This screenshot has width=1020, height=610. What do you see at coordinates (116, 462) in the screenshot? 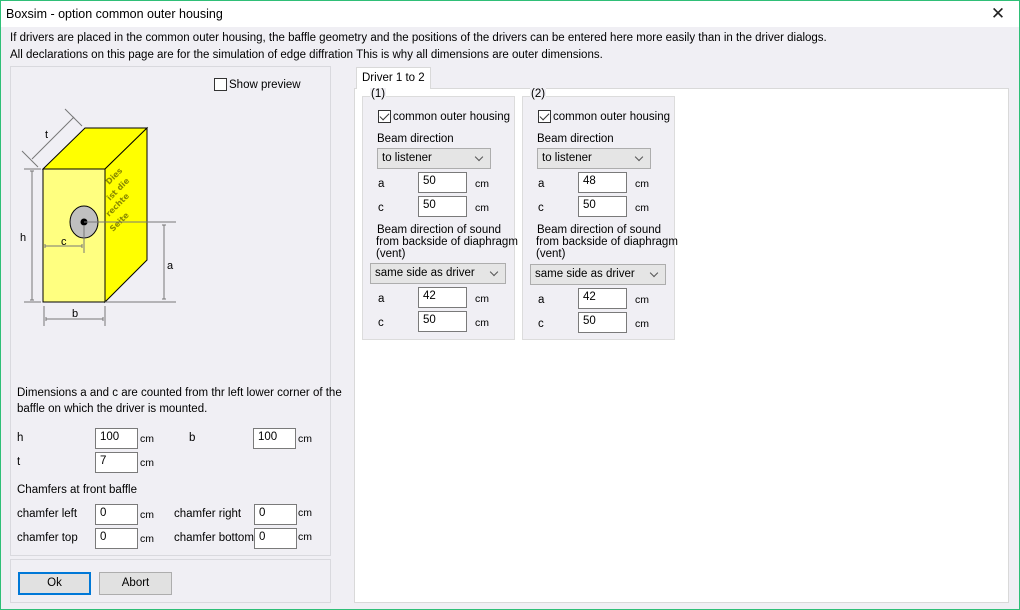
I see `t-input: 7` at bounding box center [116, 462].